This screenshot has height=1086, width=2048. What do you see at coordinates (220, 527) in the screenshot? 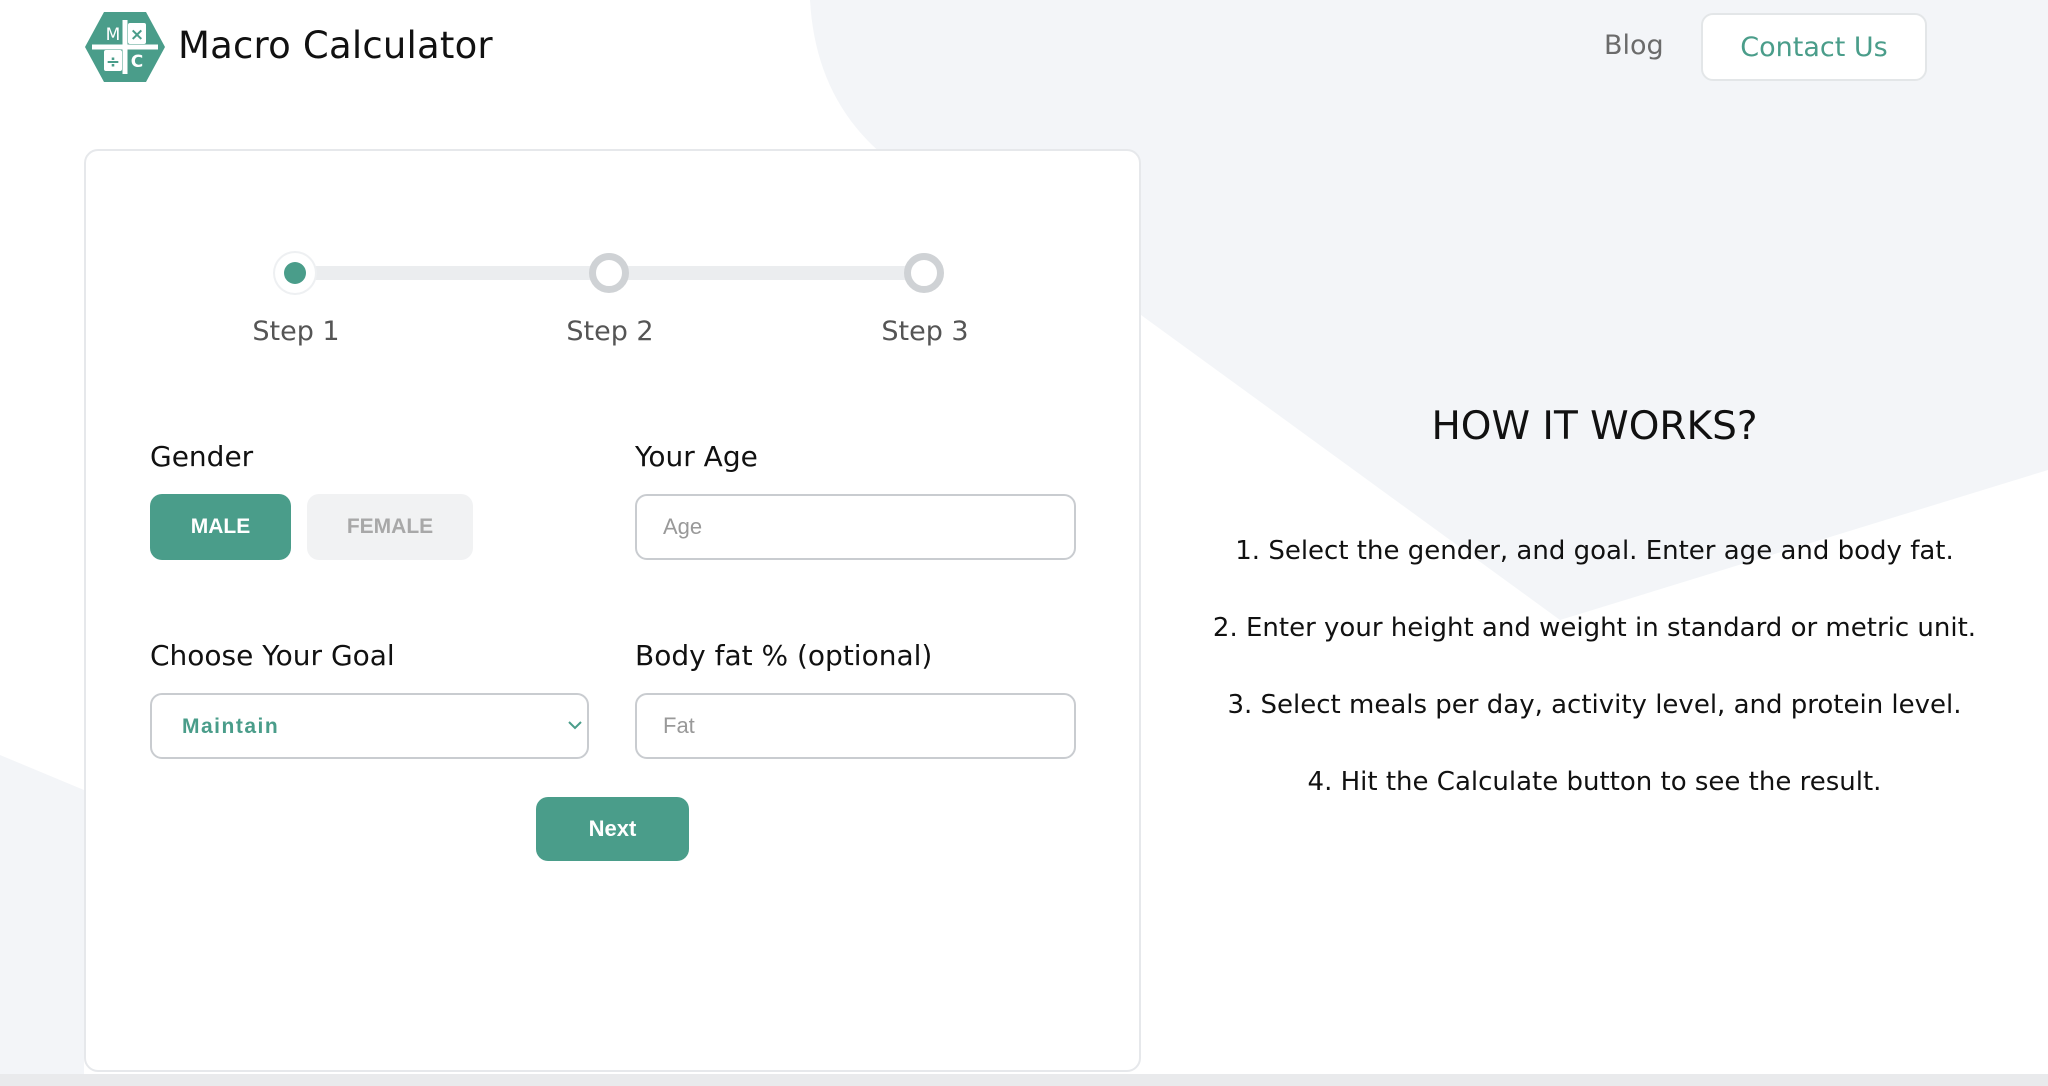
I see `gender-male-button: MALE` at bounding box center [220, 527].